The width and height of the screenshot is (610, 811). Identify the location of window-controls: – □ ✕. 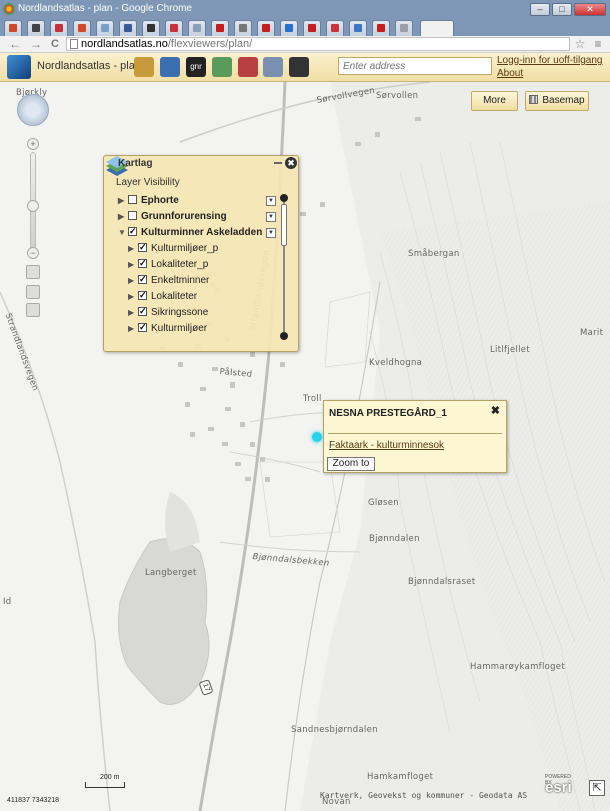
(568, 9).